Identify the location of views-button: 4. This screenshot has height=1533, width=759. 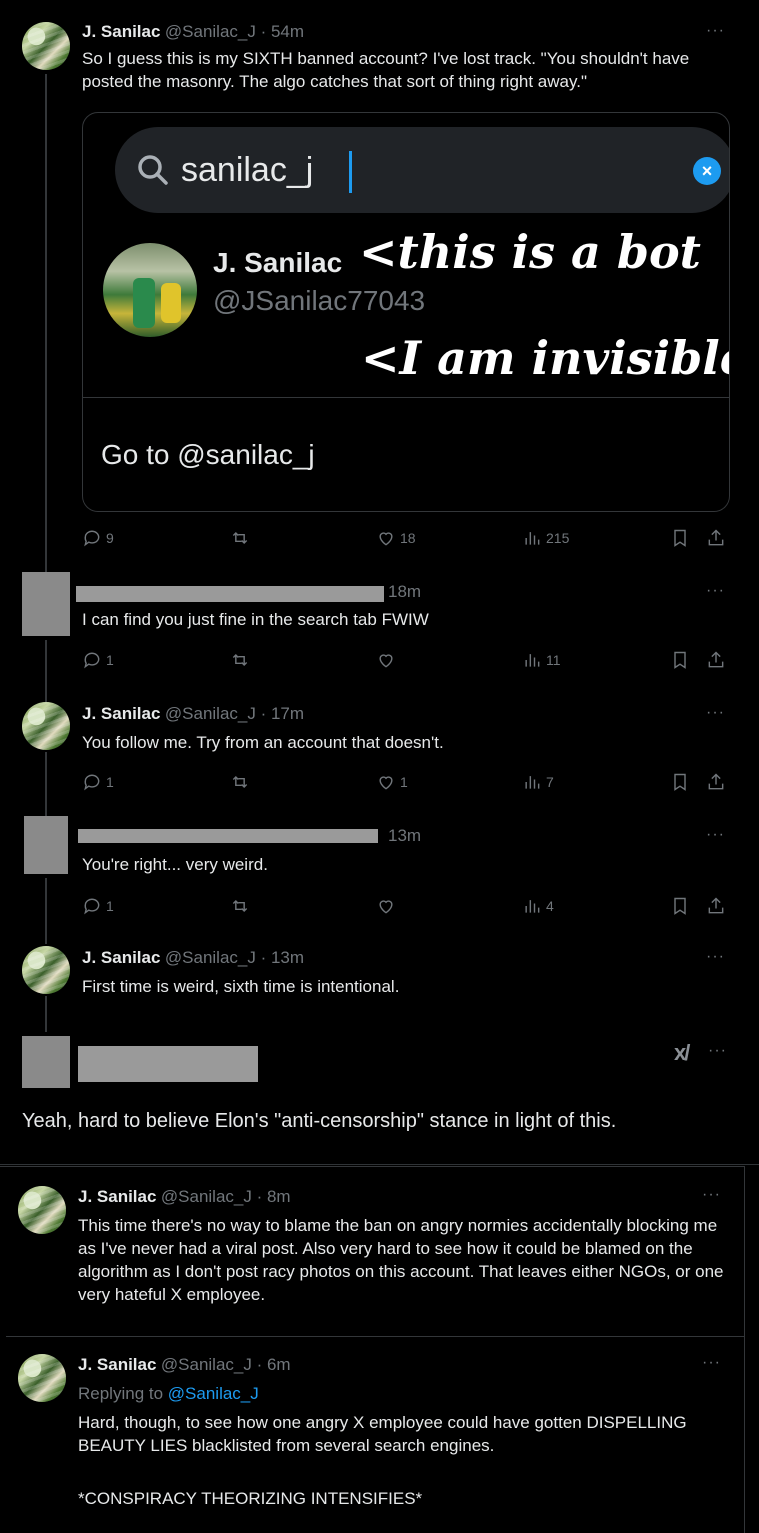
(538, 906).